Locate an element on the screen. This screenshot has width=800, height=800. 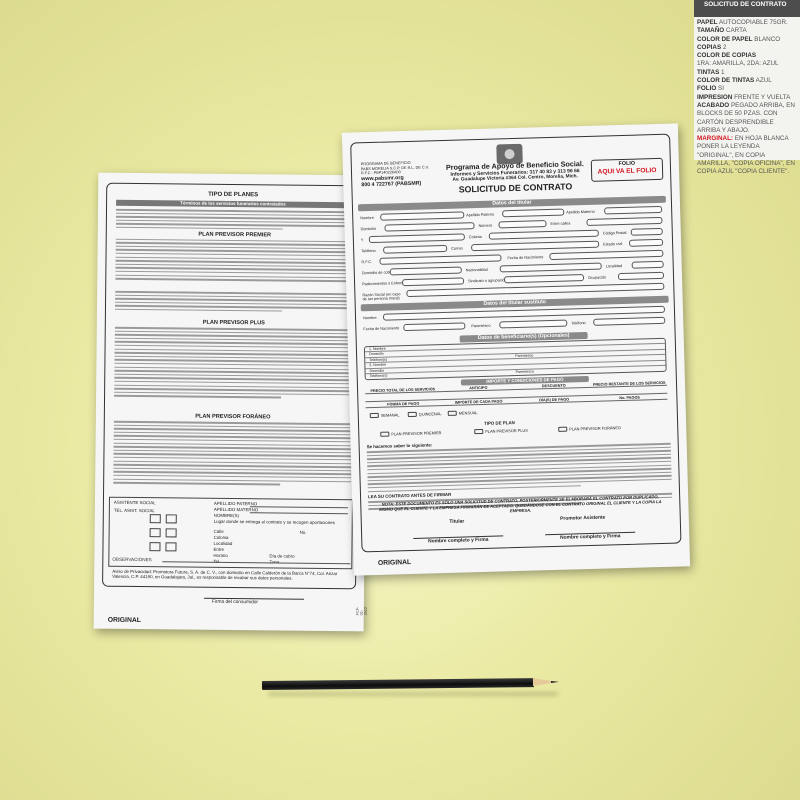
domicilio-field is located at coordinates (429, 227).